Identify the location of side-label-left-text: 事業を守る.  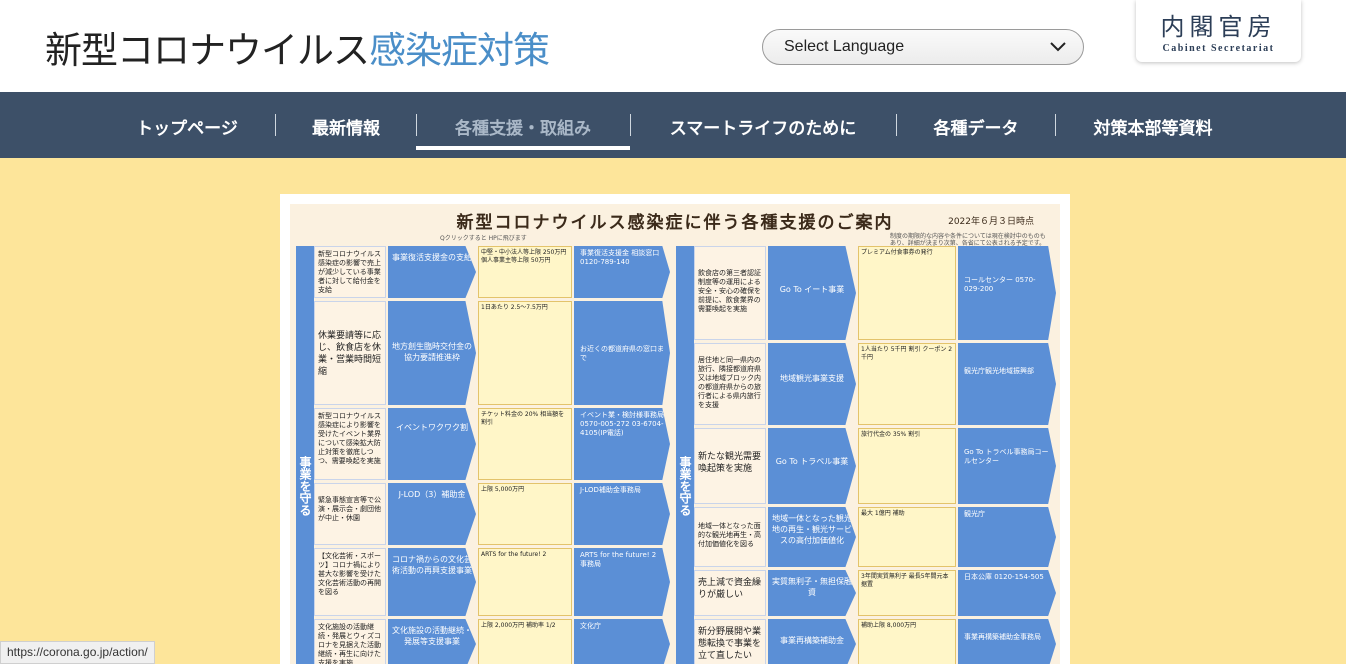
(305, 486).